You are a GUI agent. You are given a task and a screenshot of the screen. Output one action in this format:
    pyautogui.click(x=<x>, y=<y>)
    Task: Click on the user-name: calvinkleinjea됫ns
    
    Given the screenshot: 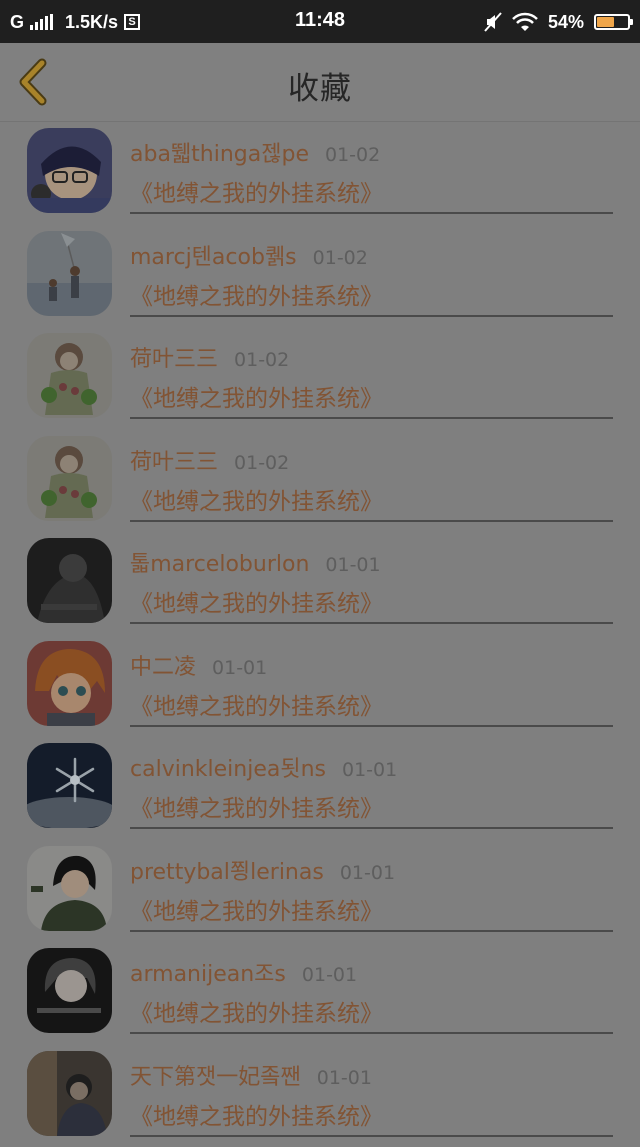 What is the action you would take?
    pyautogui.click(x=228, y=767)
    